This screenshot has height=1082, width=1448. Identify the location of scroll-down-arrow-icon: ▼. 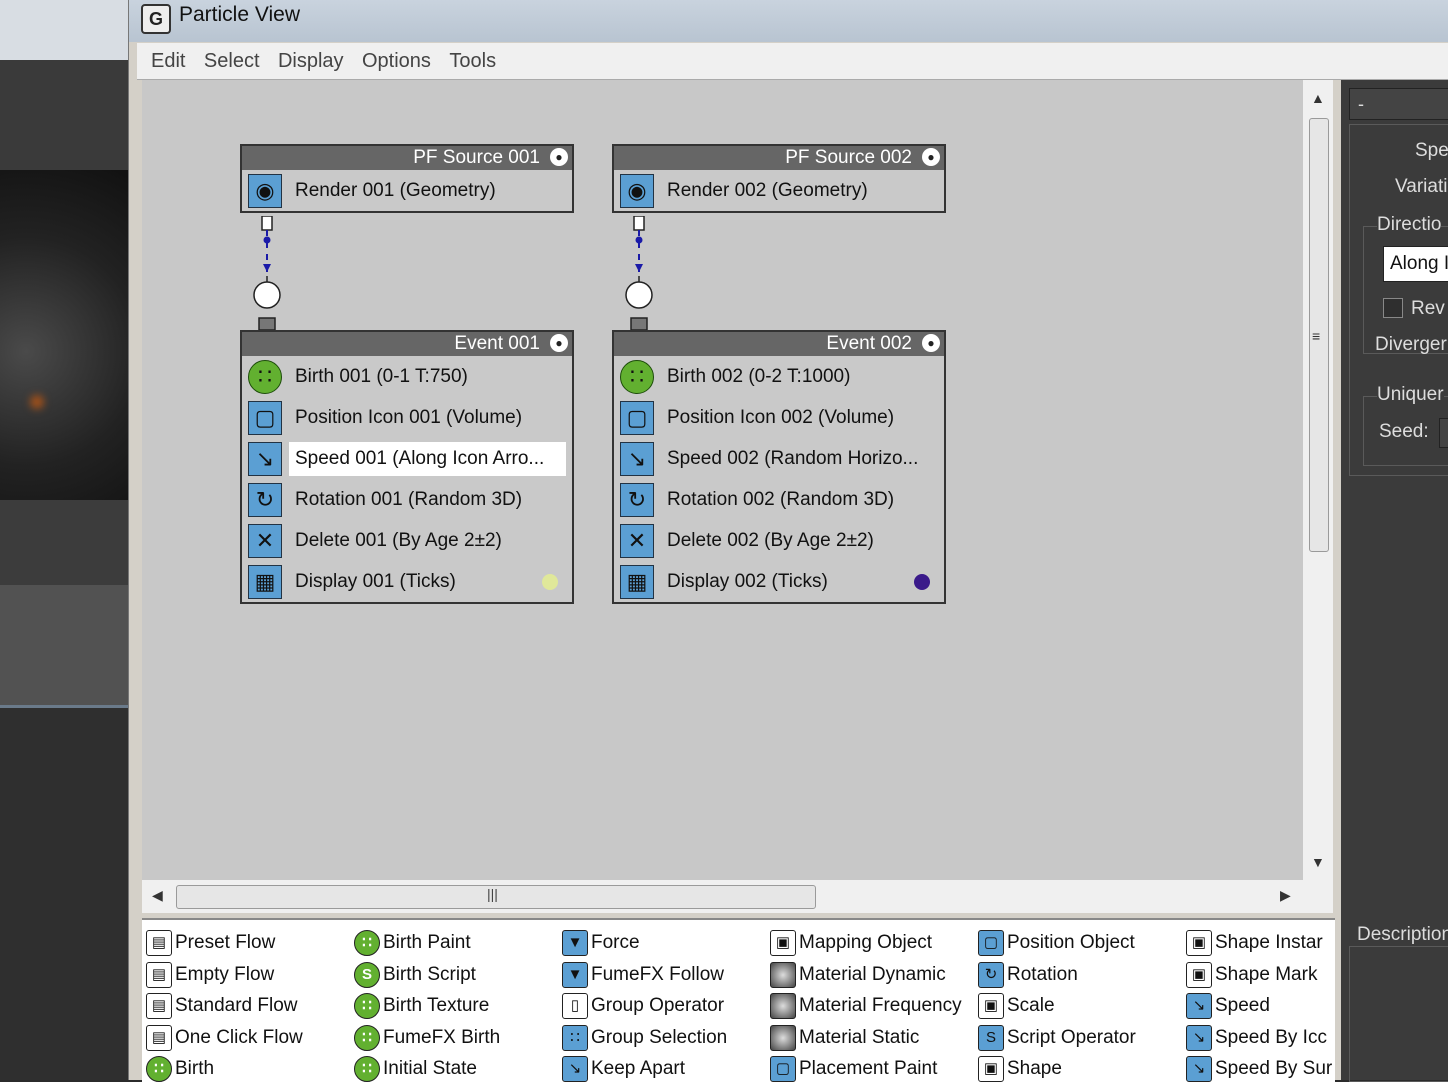
(1318, 862).